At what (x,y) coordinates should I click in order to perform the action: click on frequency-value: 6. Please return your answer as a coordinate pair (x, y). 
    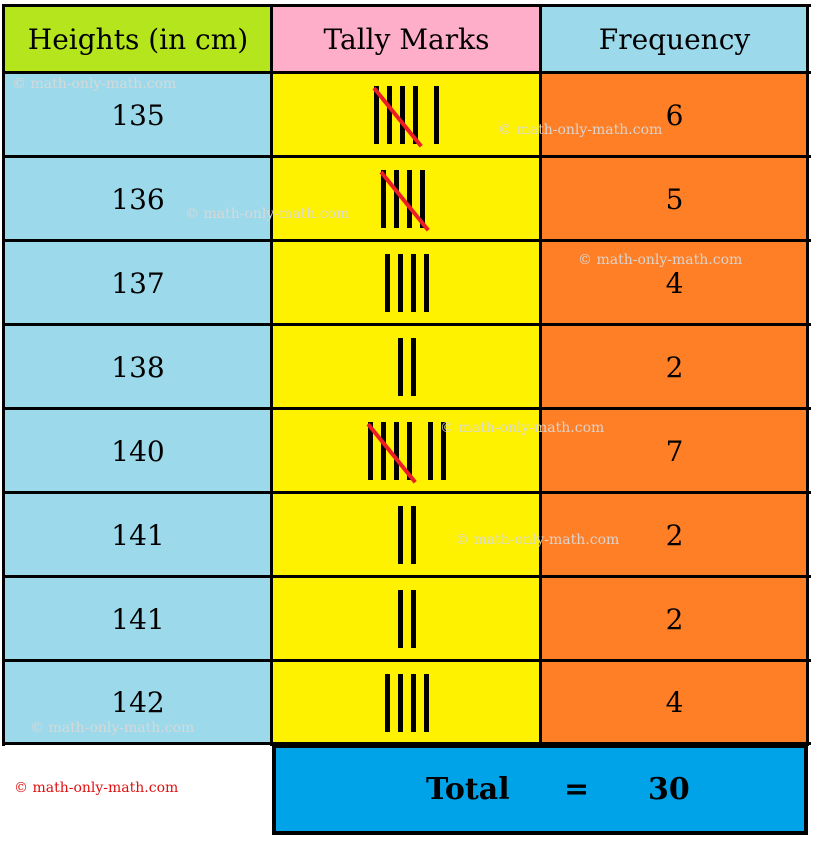
    Looking at the image, I should click on (674, 115).